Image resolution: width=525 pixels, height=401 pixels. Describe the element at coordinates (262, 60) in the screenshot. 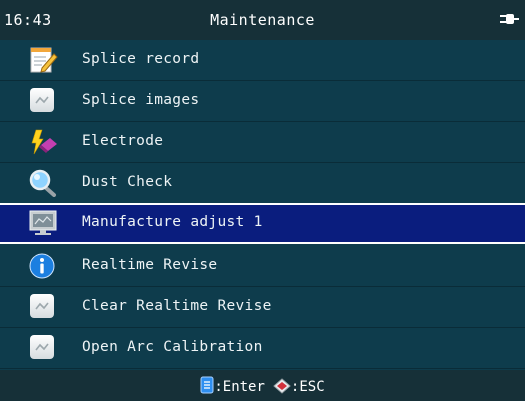

I see `menu-item-splice-record: Splice record` at that location.